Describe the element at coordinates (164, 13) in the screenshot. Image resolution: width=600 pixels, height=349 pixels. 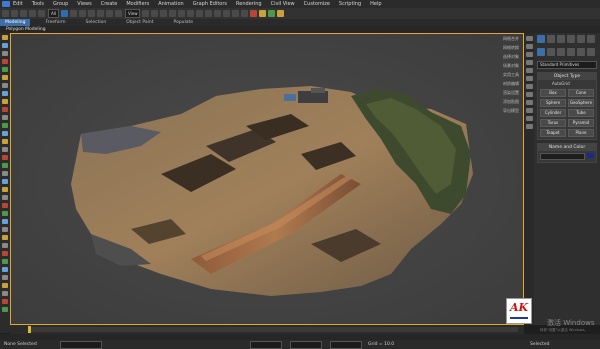
I see `angle-snap-icon` at that location.